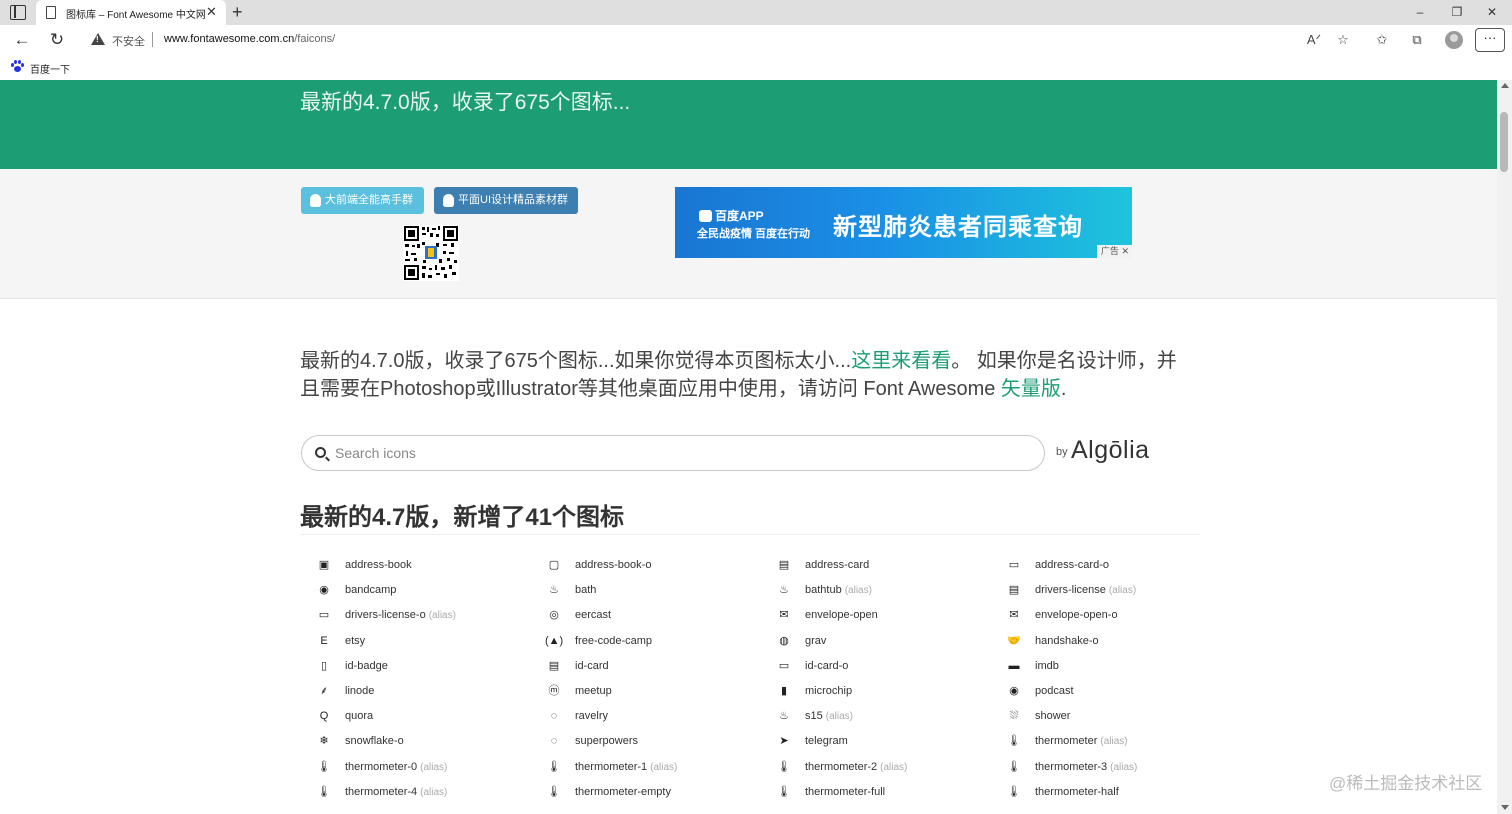 The height and width of the screenshot is (814, 1512). I want to click on icon-name: address-book, so click(378, 565).